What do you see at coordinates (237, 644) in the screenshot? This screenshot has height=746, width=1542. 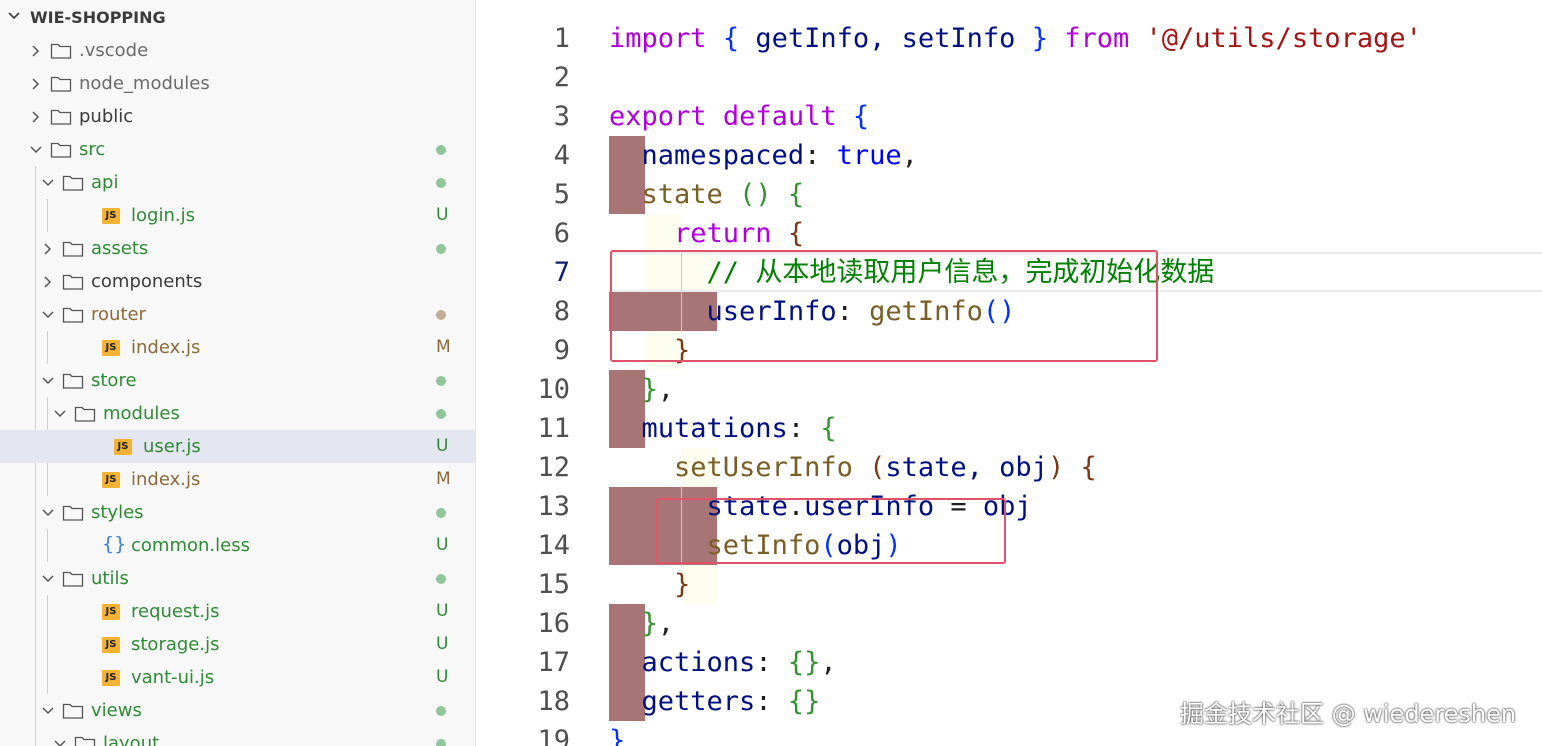 I see `tree-file-storage-js: JS storage.js U` at bounding box center [237, 644].